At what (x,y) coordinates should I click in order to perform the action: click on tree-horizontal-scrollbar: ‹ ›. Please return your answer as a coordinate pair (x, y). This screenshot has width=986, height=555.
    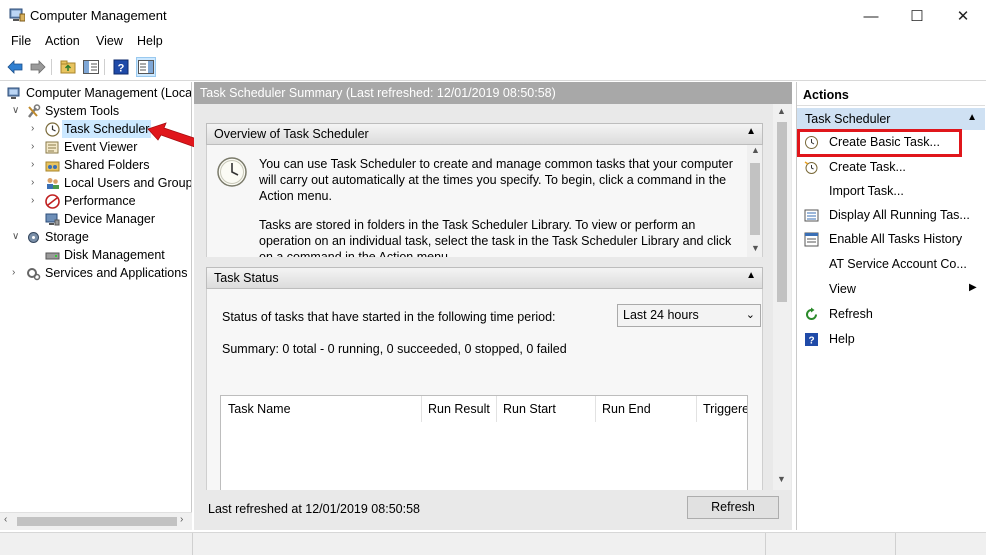
    Looking at the image, I should click on (96, 521).